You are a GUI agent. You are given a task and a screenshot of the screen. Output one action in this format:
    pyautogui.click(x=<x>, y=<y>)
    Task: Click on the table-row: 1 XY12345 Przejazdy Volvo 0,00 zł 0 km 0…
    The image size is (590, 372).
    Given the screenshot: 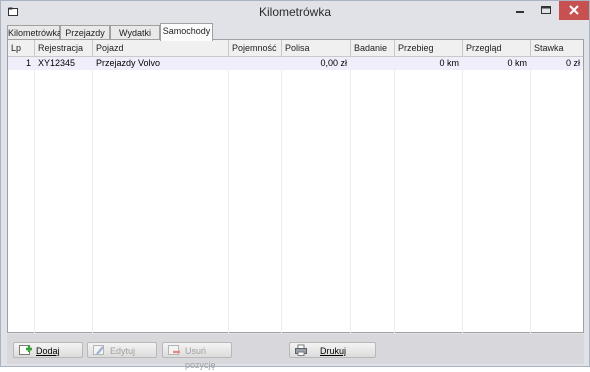 What is the action you would take?
    pyautogui.click(x=295, y=63)
    